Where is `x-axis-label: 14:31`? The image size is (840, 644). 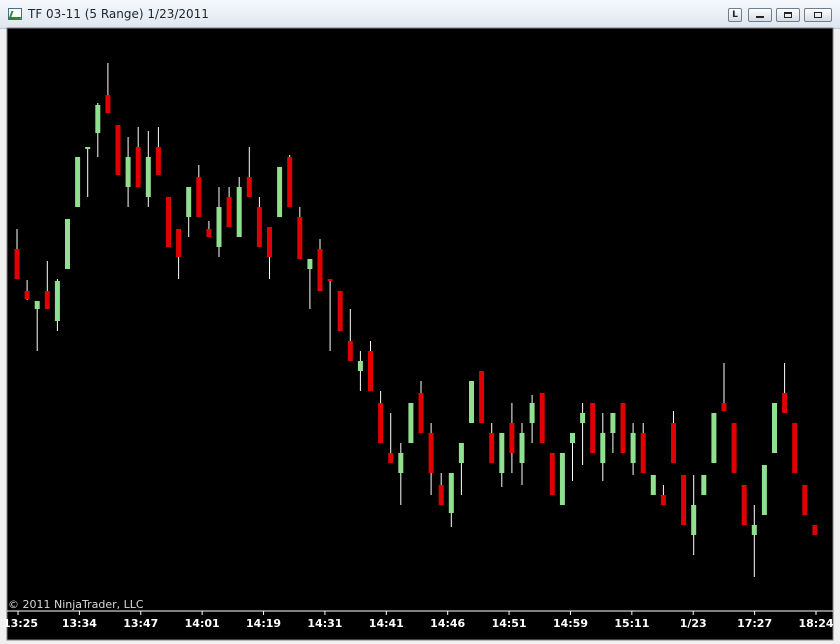 x-axis-label: 14:31 is located at coordinates (324, 623).